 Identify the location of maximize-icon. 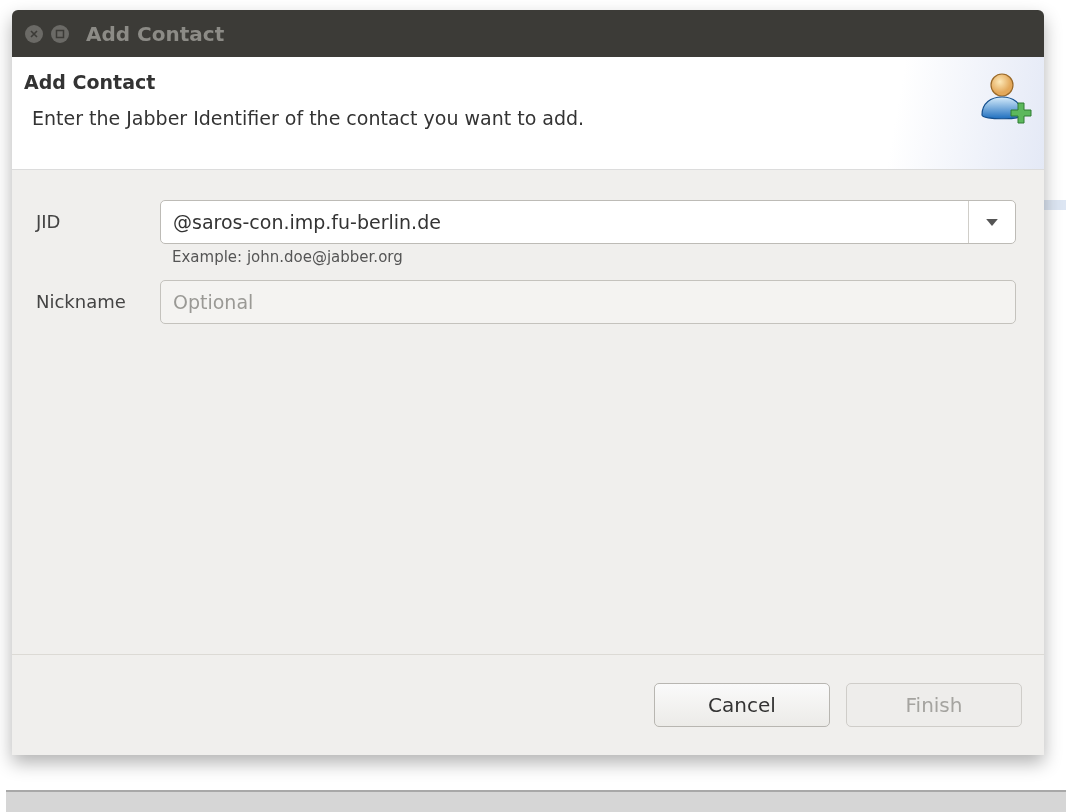
(60, 33).